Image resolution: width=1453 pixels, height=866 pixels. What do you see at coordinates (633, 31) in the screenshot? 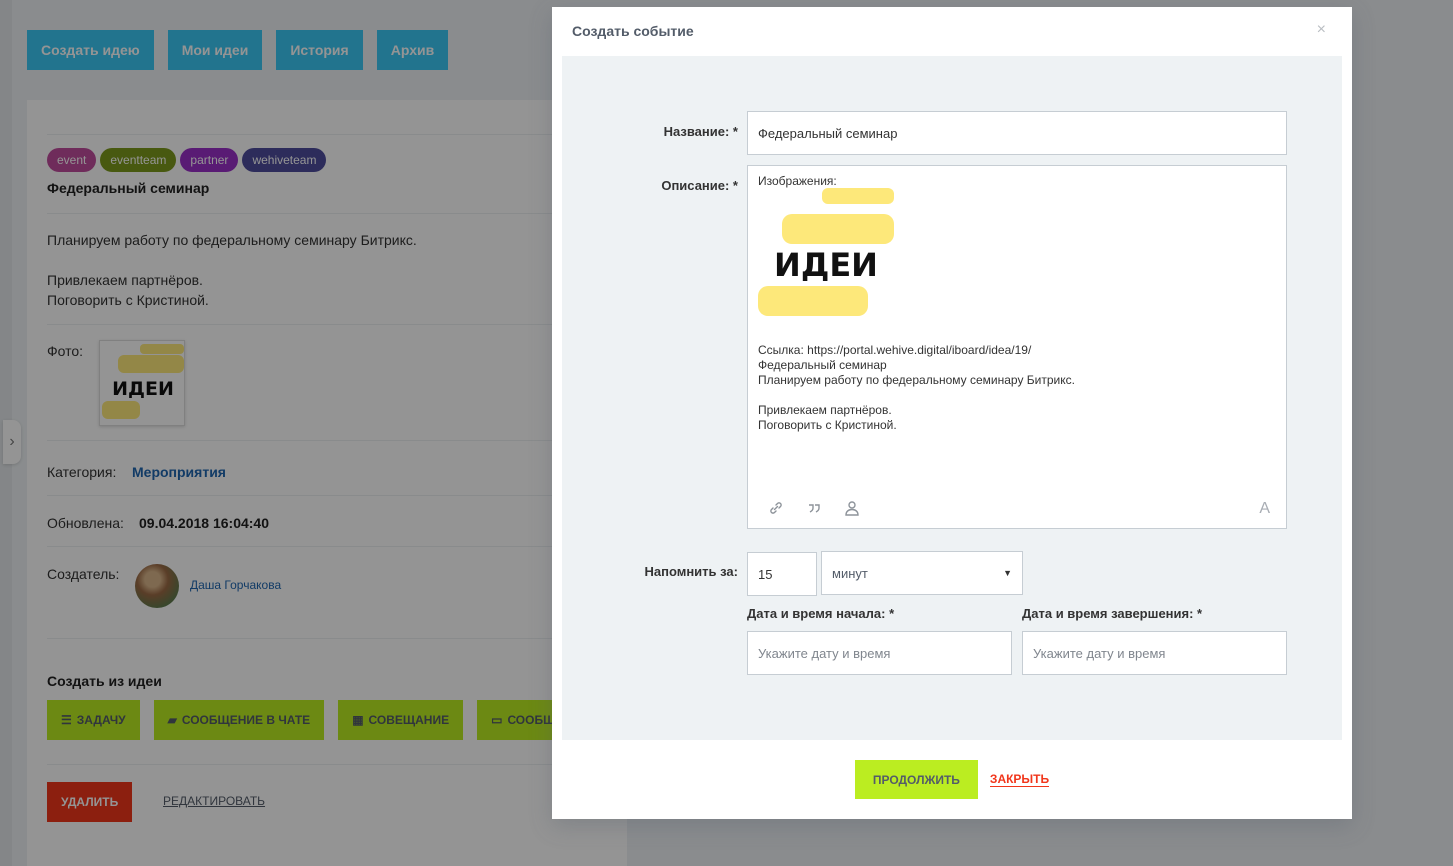
I see `dialog-title: Создать событие` at bounding box center [633, 31].